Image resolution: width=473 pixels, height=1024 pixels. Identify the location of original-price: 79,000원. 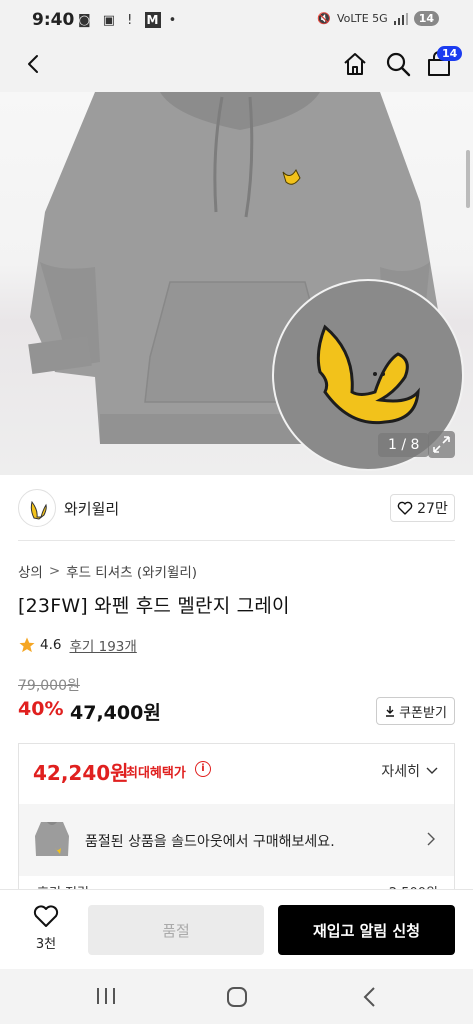
(49, 686).